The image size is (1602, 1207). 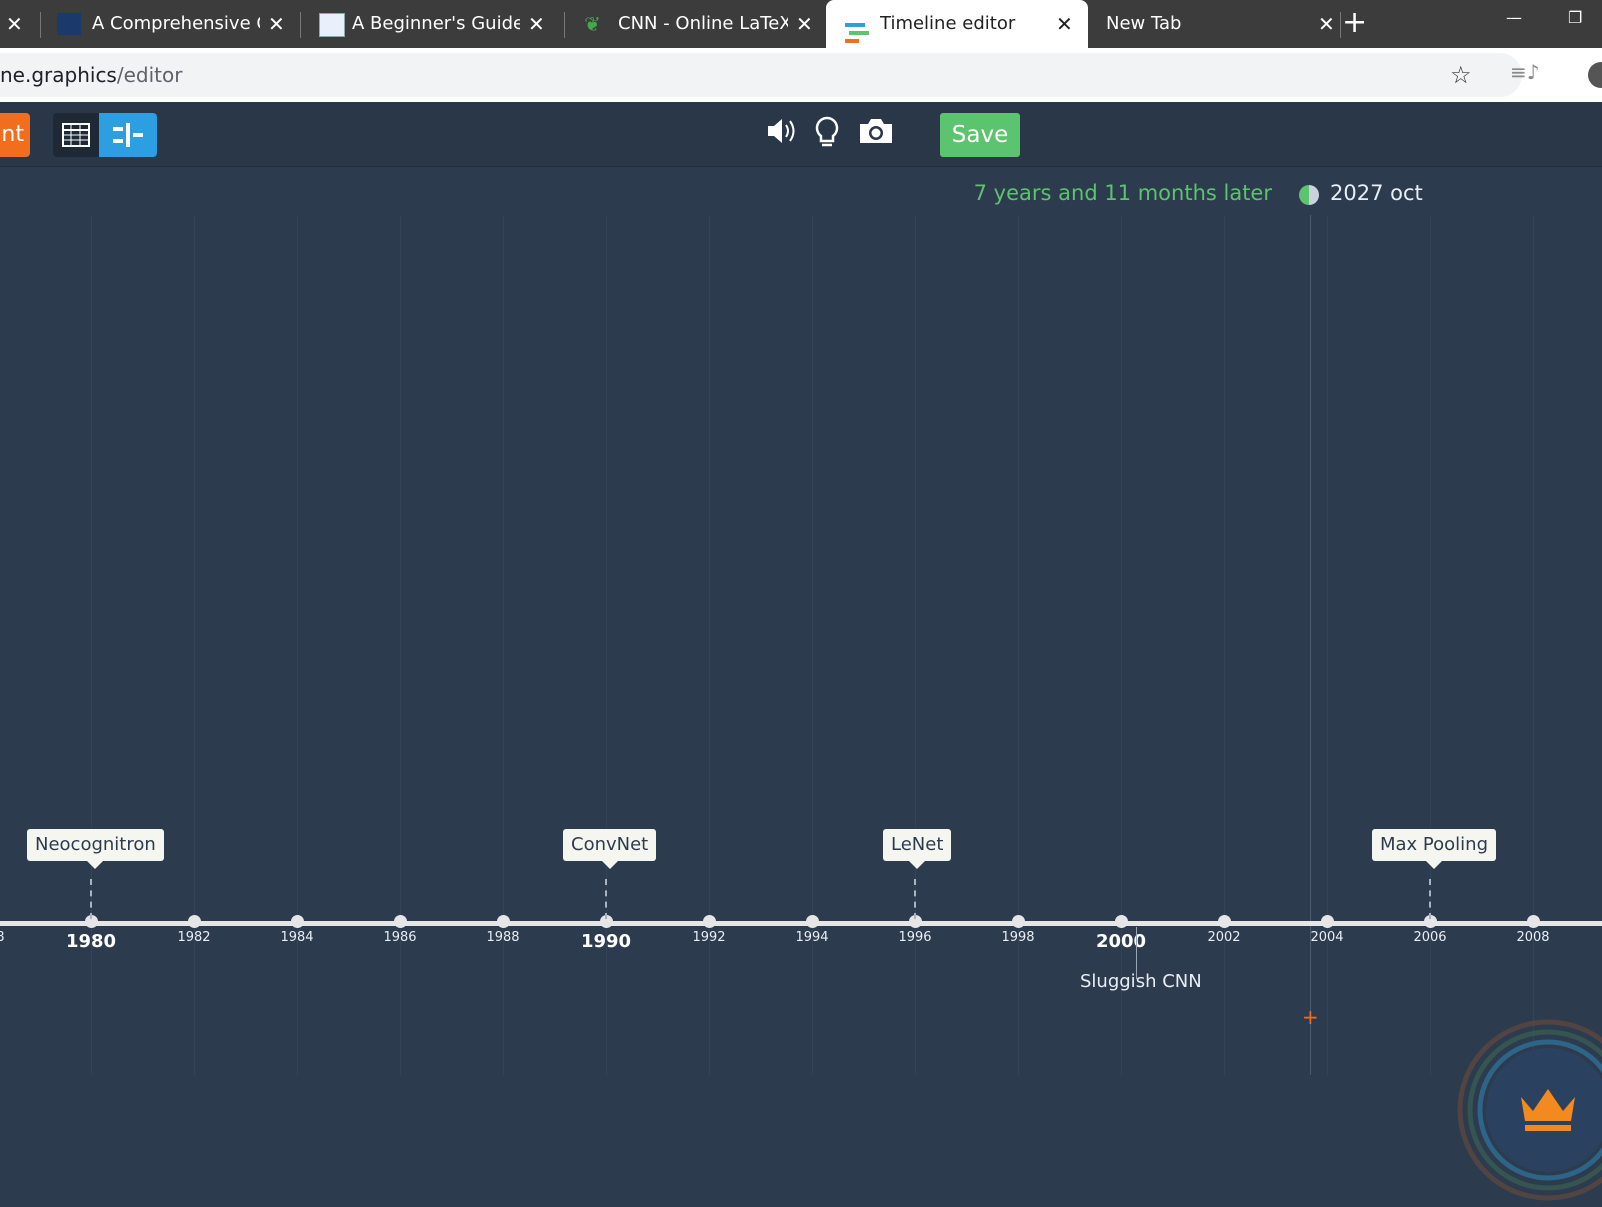 What do you see at coordinates (1144, 23) in the screenshot?
I see `tab-title: New Tab` at bounding box center [1144, 23].